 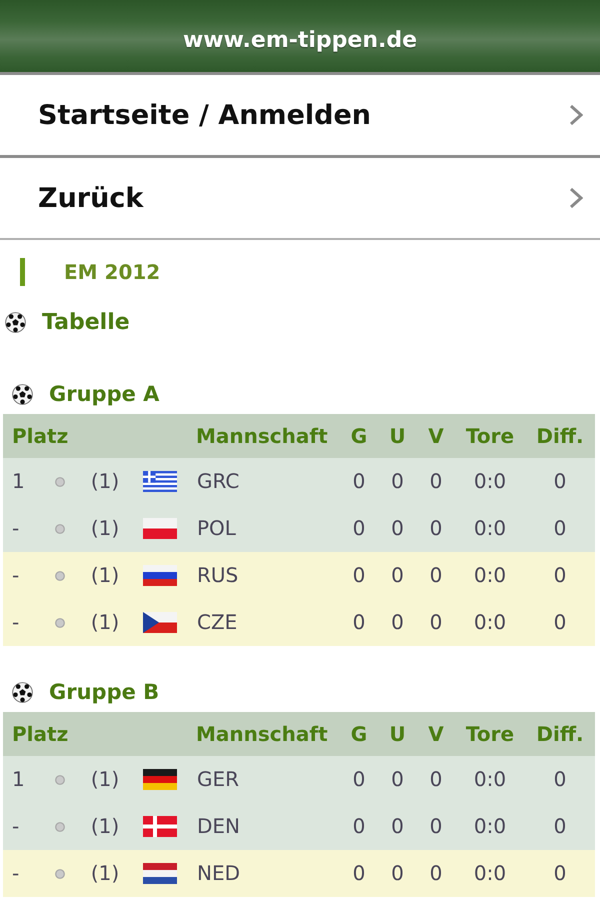 I want to click on table-cell-text: POL, so click(x=216, y=528).